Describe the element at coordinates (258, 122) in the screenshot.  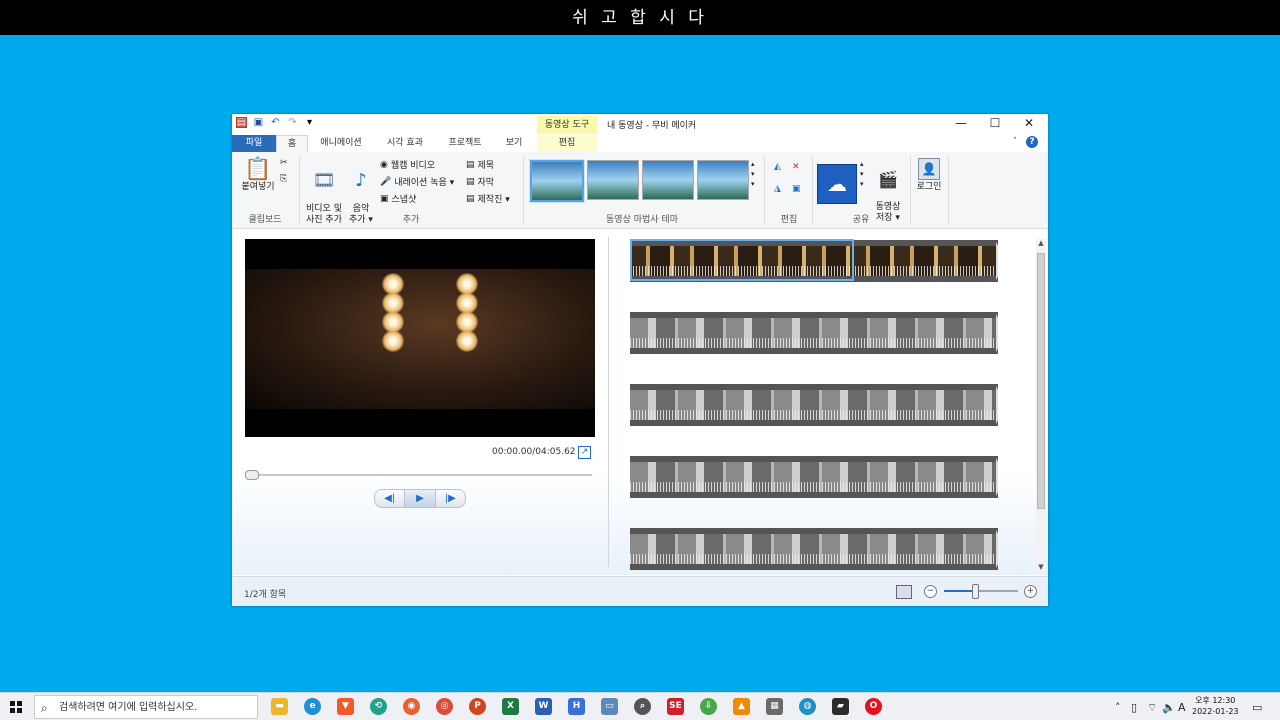
I see `save-icon: ▣` at that location.